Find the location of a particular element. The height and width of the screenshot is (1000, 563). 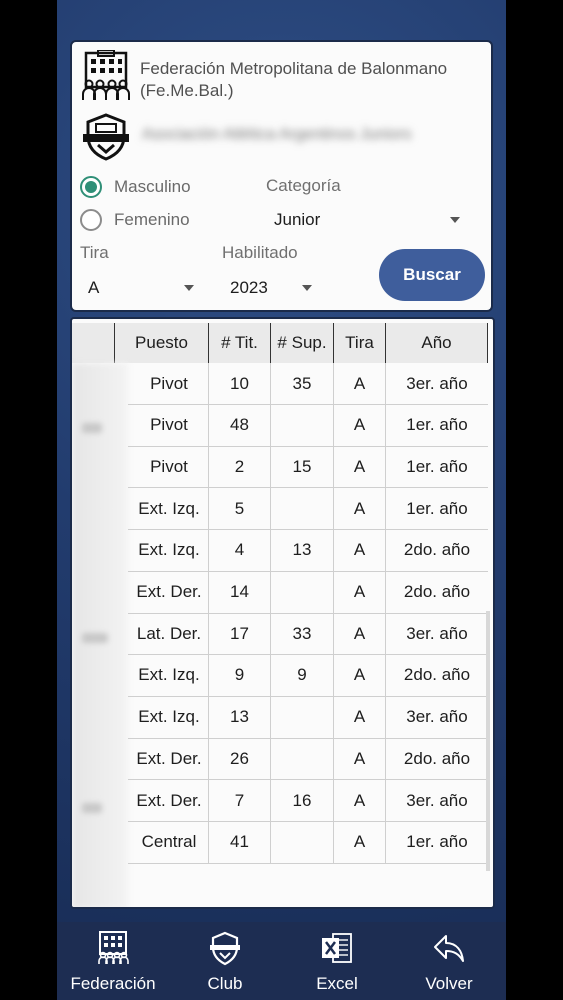

table-row: Ext. Izq. 13 A 3er. año is located at coordinates (309, 717).